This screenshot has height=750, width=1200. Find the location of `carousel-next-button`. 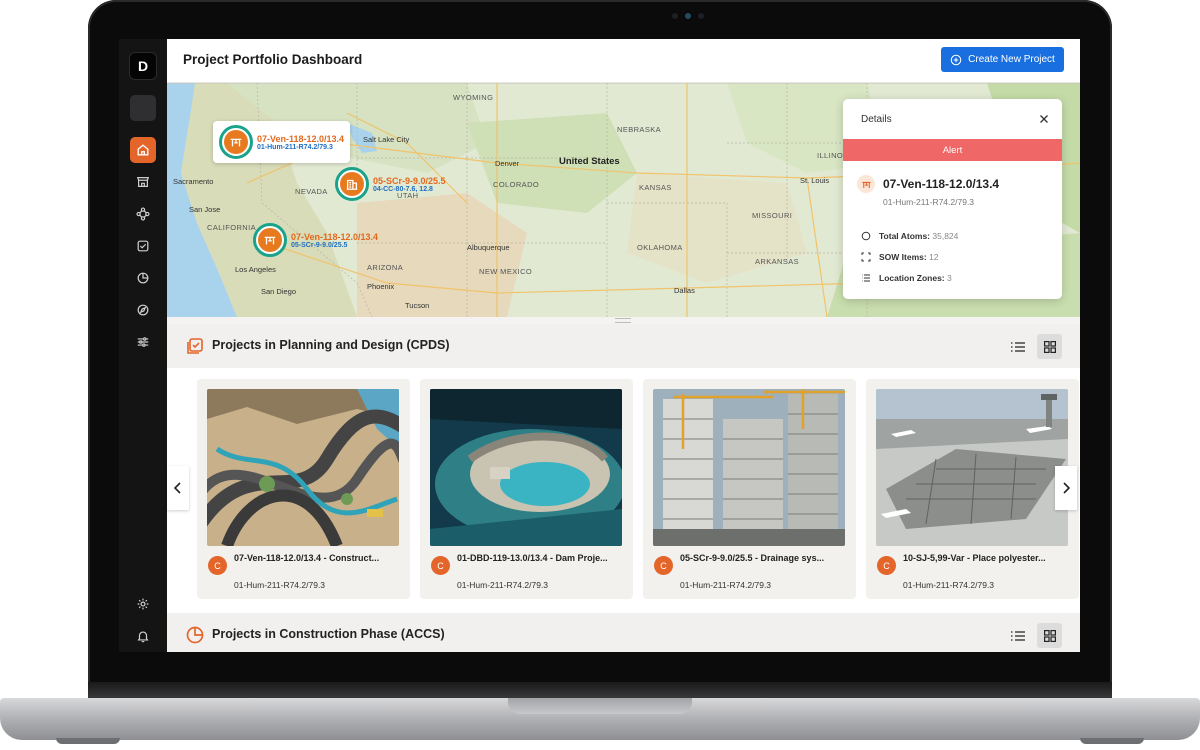

carousel-next-button is located at coordinates (1066, 488).